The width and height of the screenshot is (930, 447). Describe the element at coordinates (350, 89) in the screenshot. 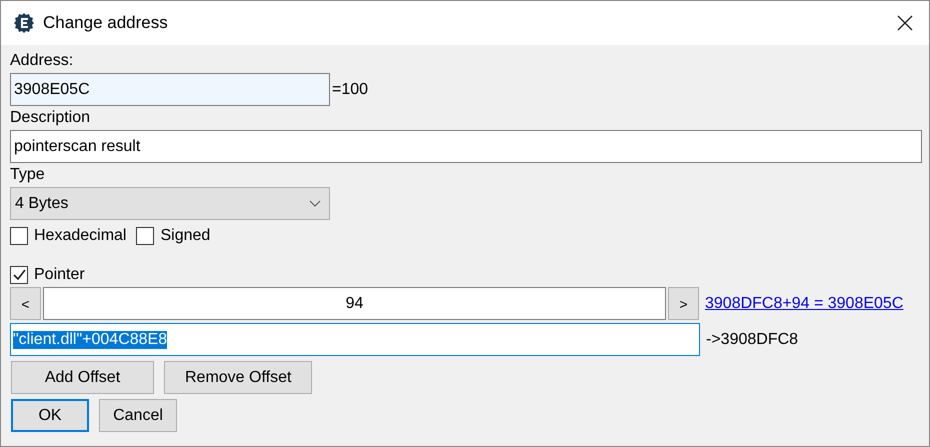

I see `address-value: =100` at that location.